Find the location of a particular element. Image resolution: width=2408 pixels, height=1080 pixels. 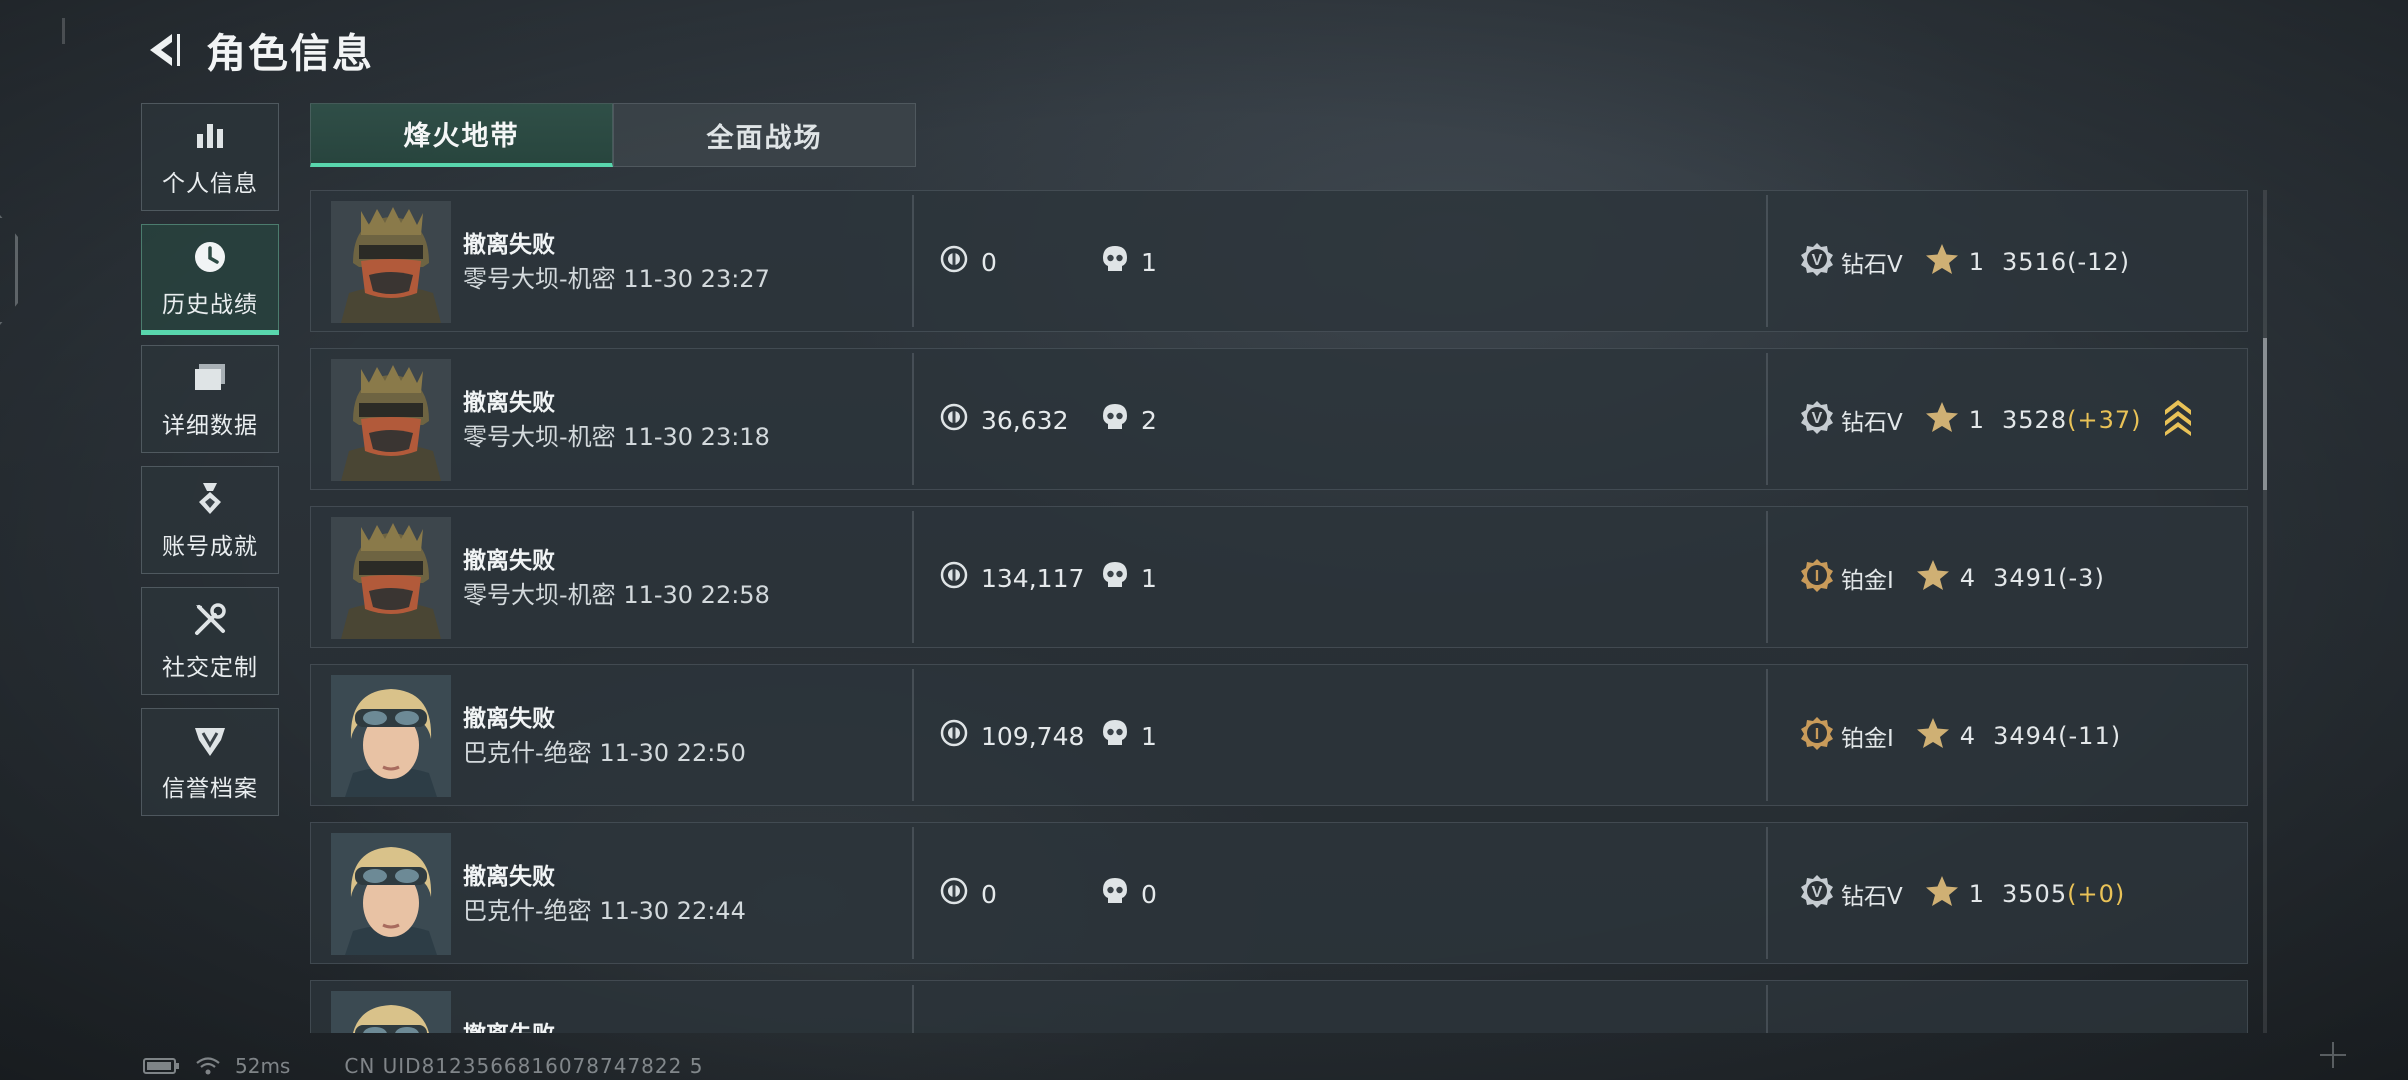

sidebar-item-achievements: 账号成就 is located at coordinates (210, 520).